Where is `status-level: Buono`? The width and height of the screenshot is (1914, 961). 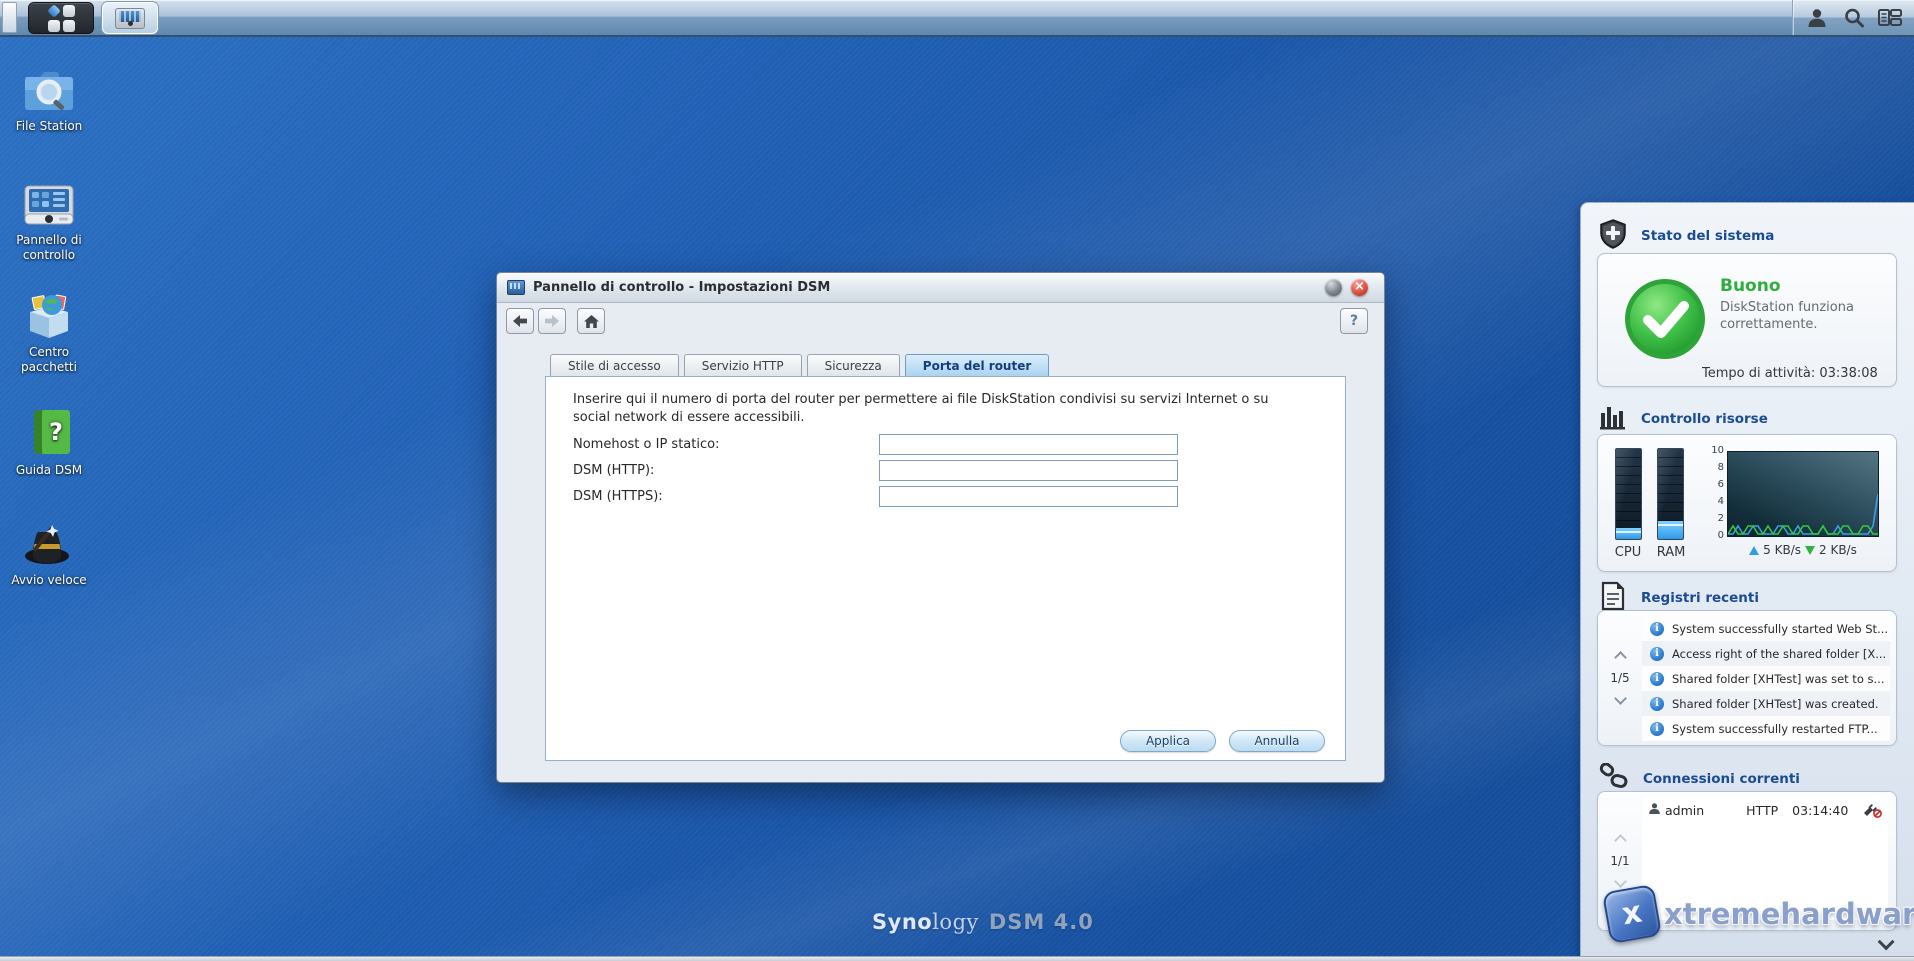
status-level: Buono is located at coordinates (1750, 286).